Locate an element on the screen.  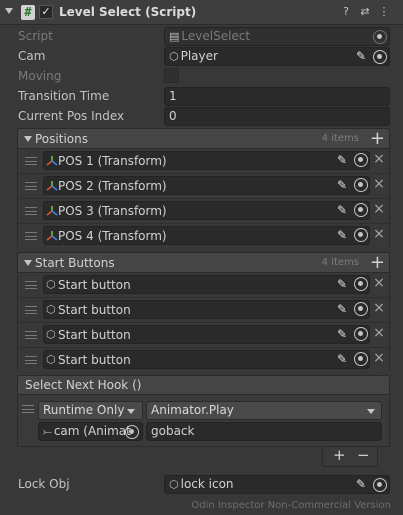
transition-time-input: 1 is located at coordinates (277, 96).